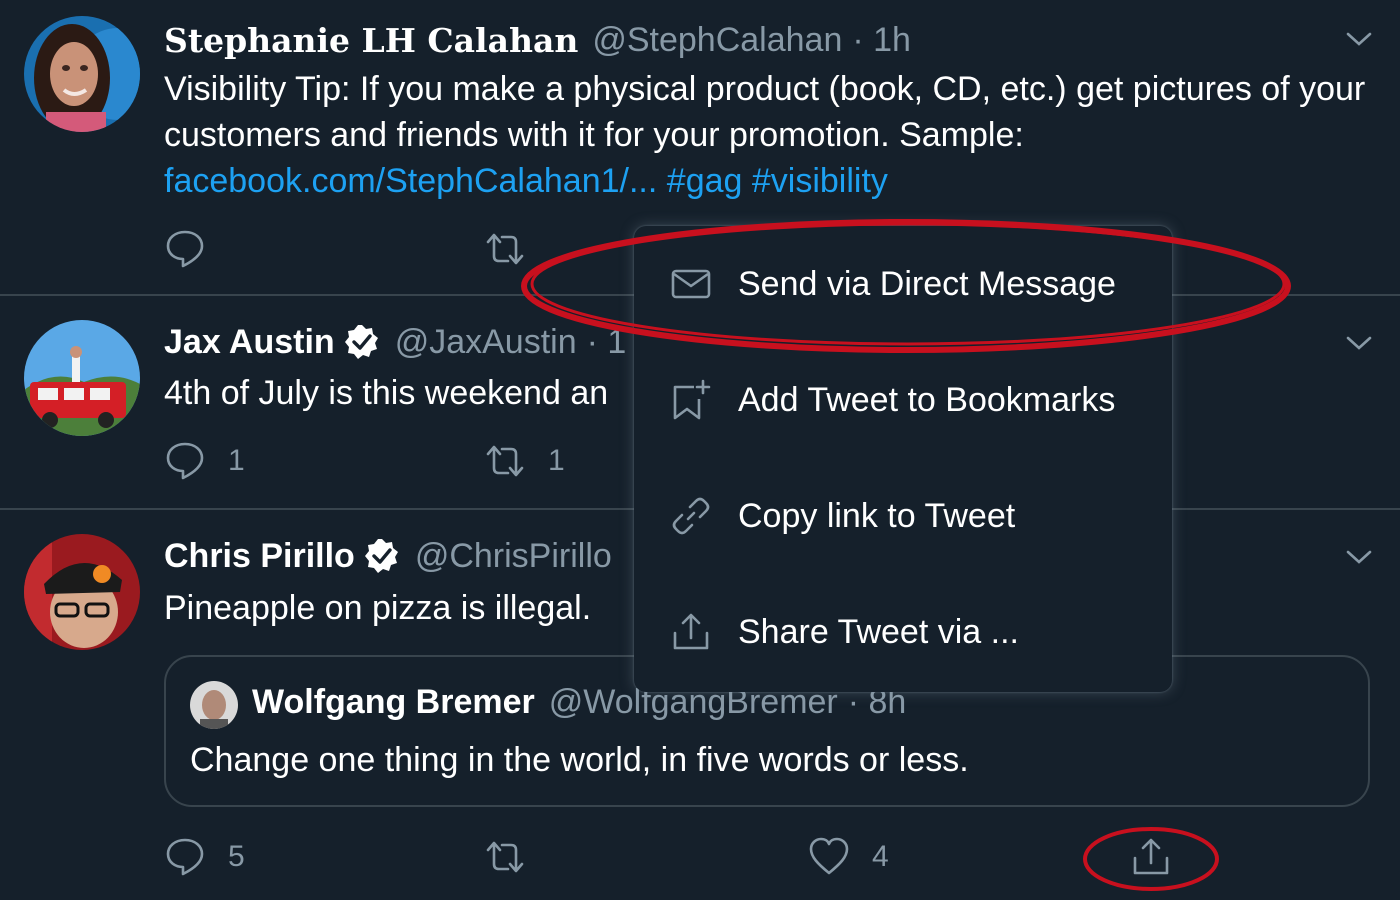  What do you see at coordinates (371, 40) in the screenshot?
I see `display-name: Stephanie LH Calahan` at bounding box center [371, 40].